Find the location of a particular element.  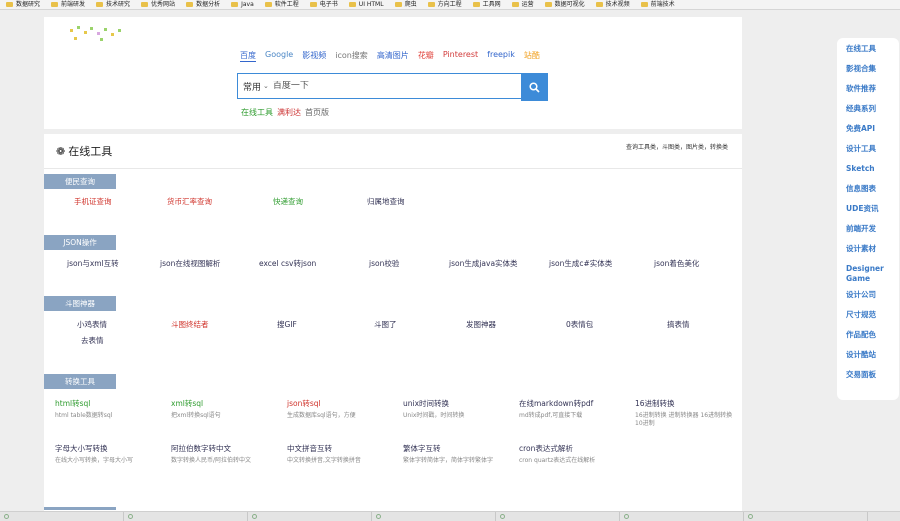

converter-desc: 繁体字转简体字，简体字转繁体字 is located at coordinates (448, 460).